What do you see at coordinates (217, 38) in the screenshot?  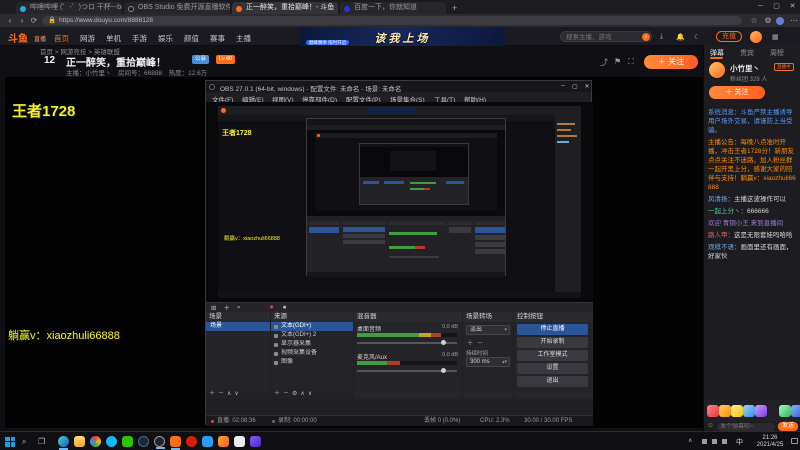 I see `nav-item-esports: 赛事` at bounding box center [217, 38].